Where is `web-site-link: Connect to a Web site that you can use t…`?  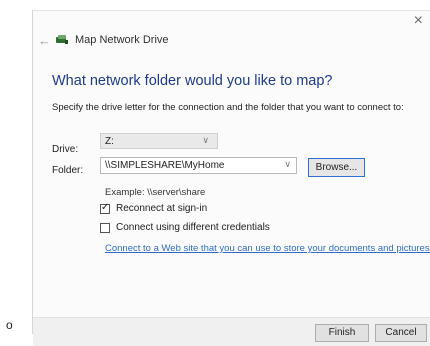 web-site-link: Connect to a Web site that you can use t… is located at coordinates (267, 248).